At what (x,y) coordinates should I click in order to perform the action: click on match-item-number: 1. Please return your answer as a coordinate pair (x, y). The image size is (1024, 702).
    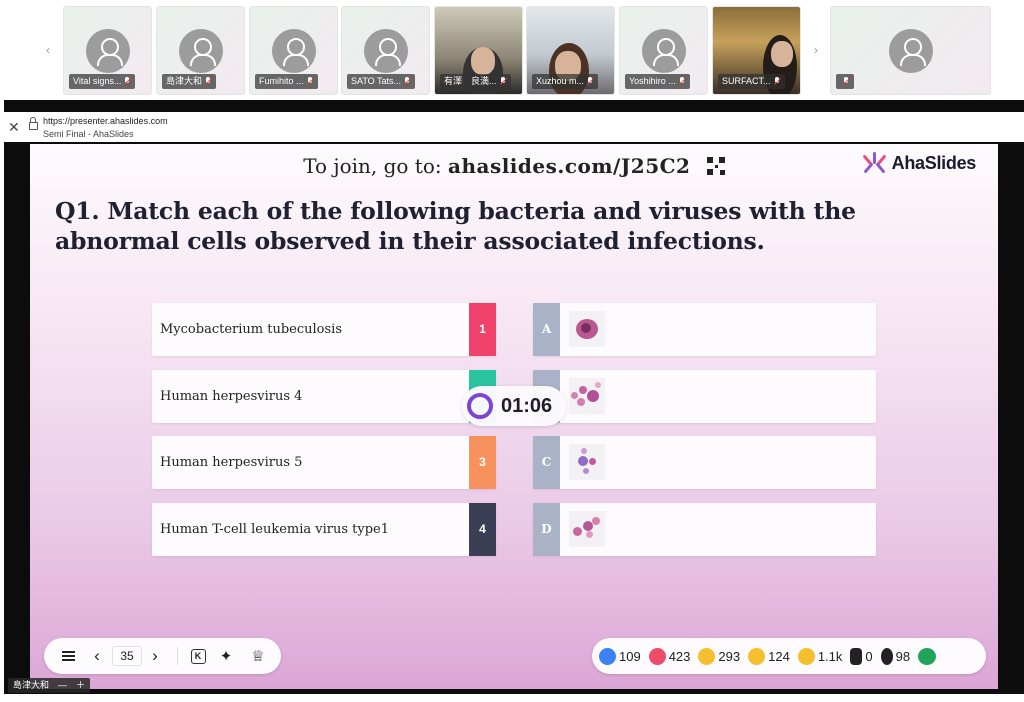
    Looking at the image, I should click on (482, 329).